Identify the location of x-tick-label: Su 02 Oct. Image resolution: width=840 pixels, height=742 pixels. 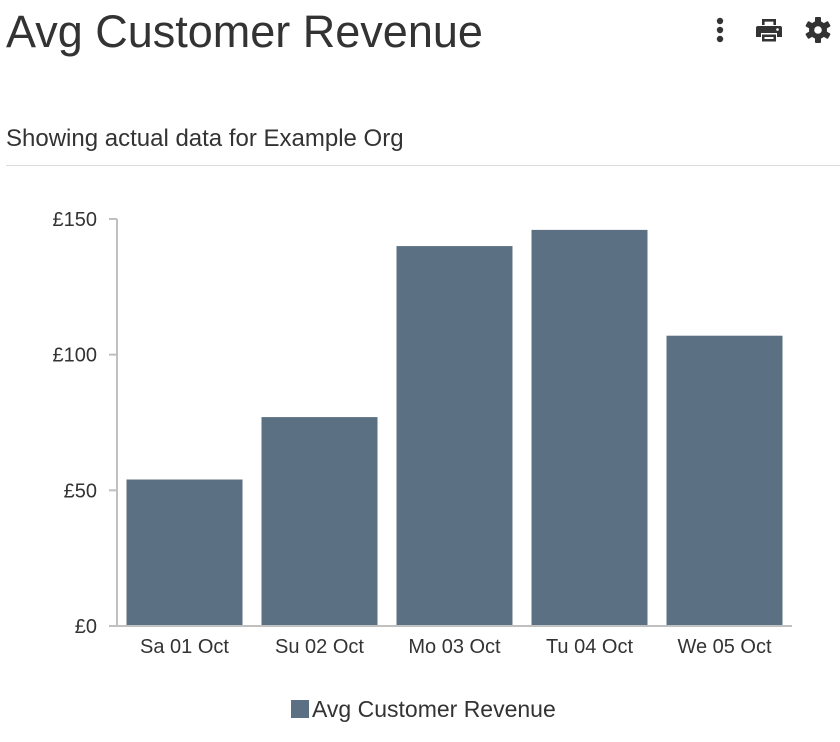
(319, 647).